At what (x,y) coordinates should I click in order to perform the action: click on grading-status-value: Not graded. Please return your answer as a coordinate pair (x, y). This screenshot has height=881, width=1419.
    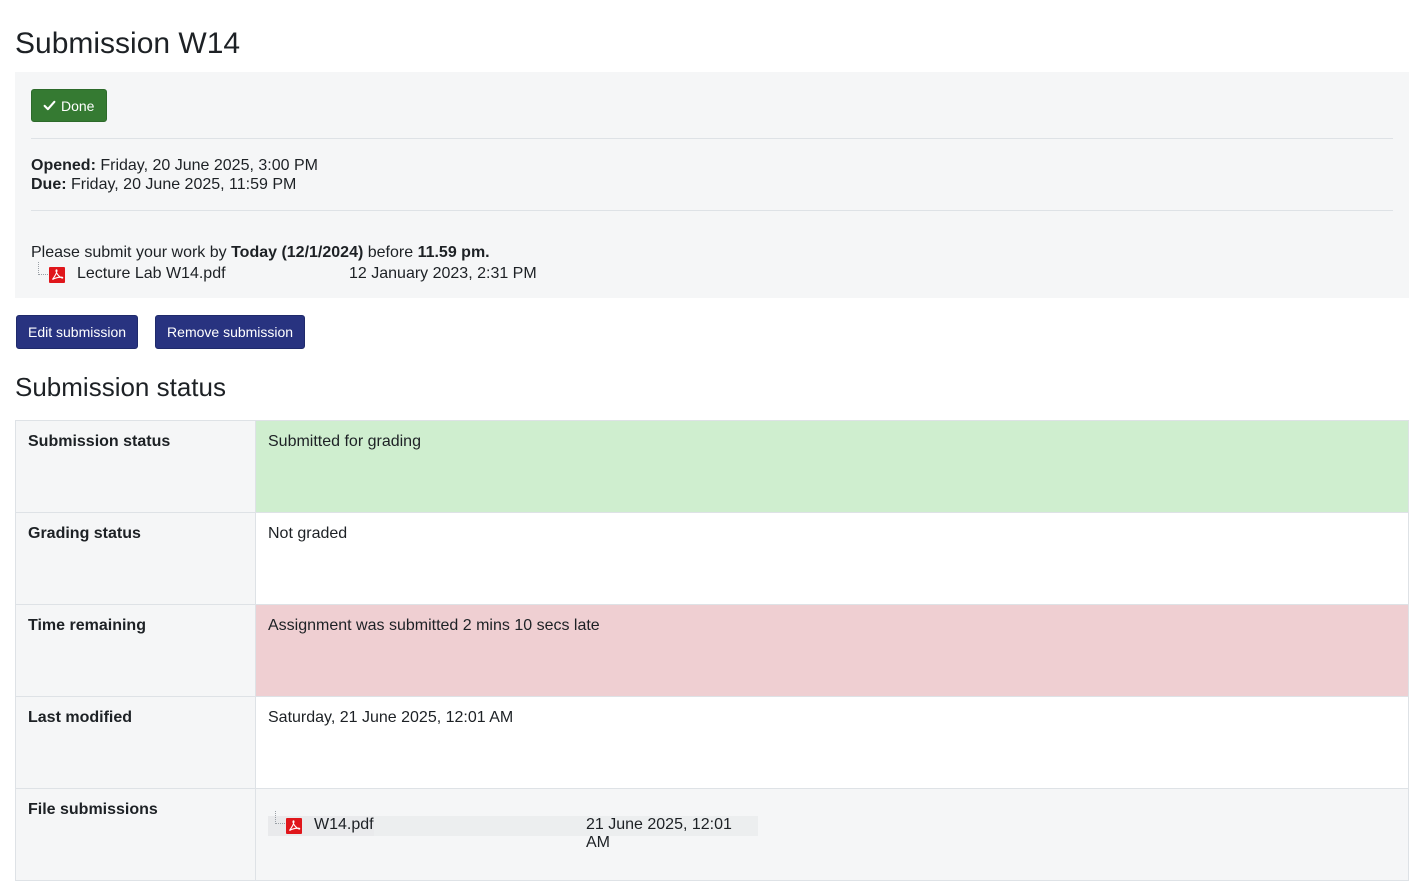
    Looking at the image, I should click on (832, 558).